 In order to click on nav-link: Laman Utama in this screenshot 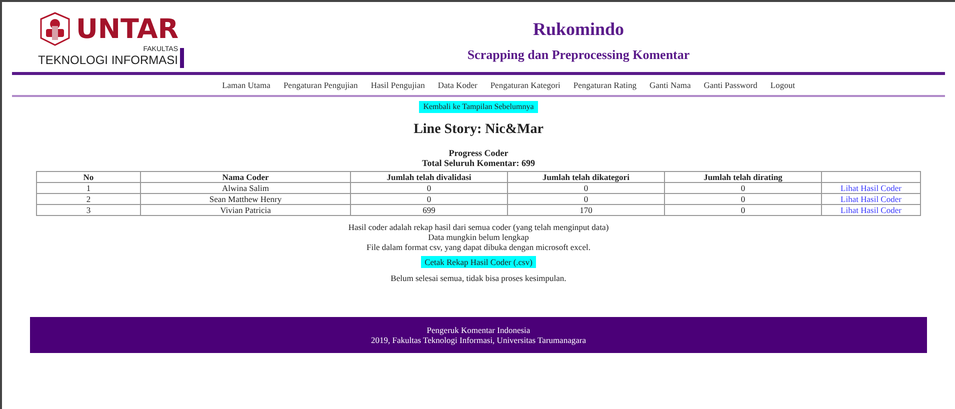, I will do `click(246, 85)`.